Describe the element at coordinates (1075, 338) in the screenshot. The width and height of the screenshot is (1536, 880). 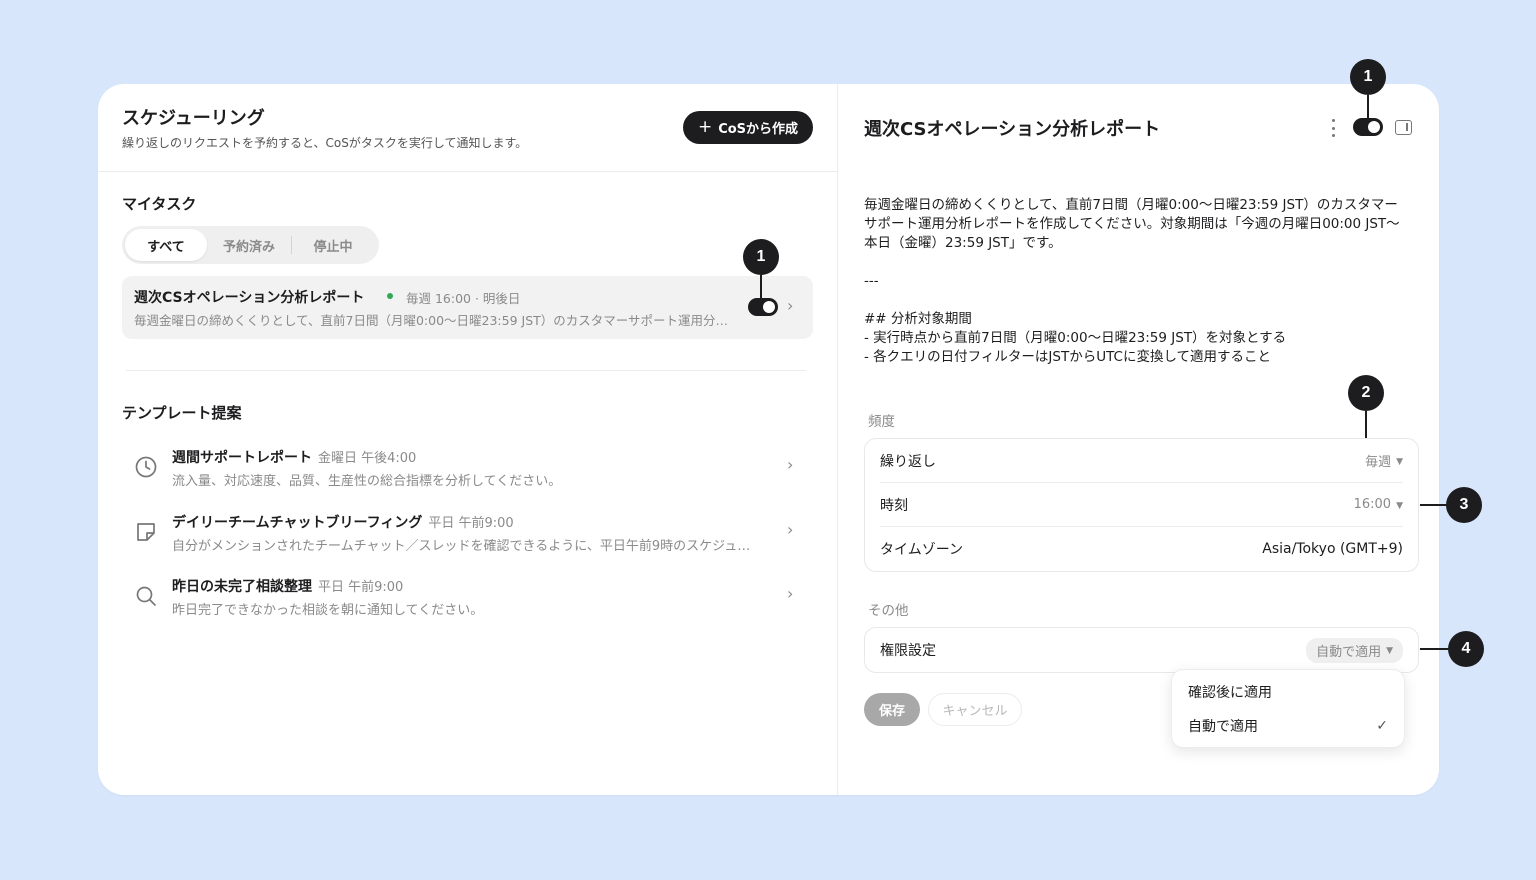
I see `prompt-line: - 実行時点から直前7日間（月曜0:00〜日曜23:59 JST）を対象とする` at that location.